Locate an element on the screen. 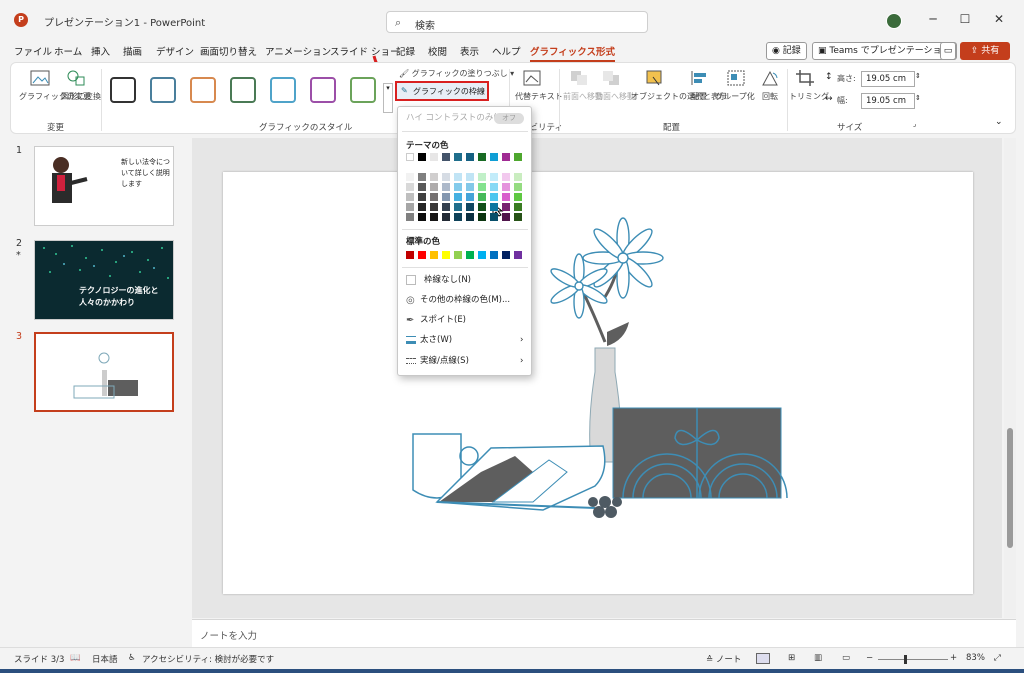  slide-thumbnail-1: 新しい法令について詳しく説明します is located at coordinates (104, 186).